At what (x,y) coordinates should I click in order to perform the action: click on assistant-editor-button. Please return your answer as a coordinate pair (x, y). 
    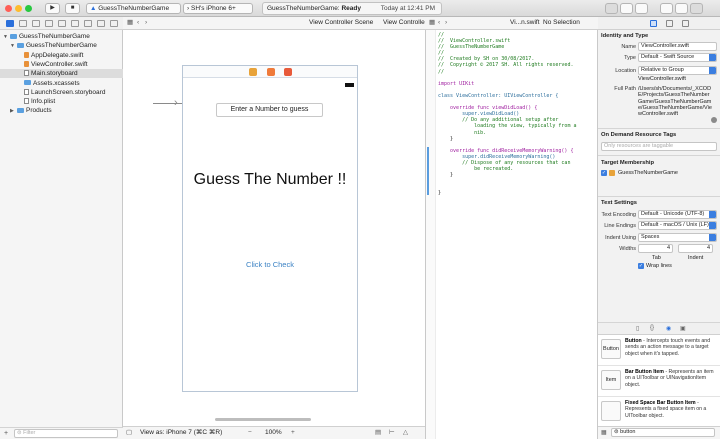
    Looking at the image, I should click on (626, 8).